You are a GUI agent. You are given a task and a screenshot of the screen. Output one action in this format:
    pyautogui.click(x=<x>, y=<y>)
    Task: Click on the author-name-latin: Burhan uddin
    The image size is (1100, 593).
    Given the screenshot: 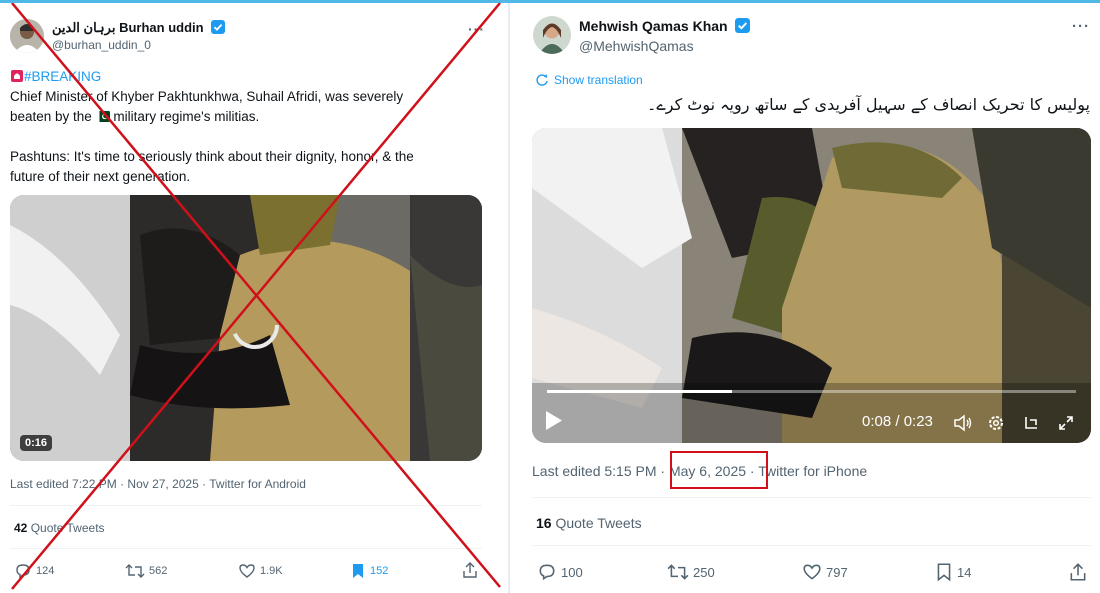 What is the action you would take?
    pyautogui.click(x=161, y=27)
    